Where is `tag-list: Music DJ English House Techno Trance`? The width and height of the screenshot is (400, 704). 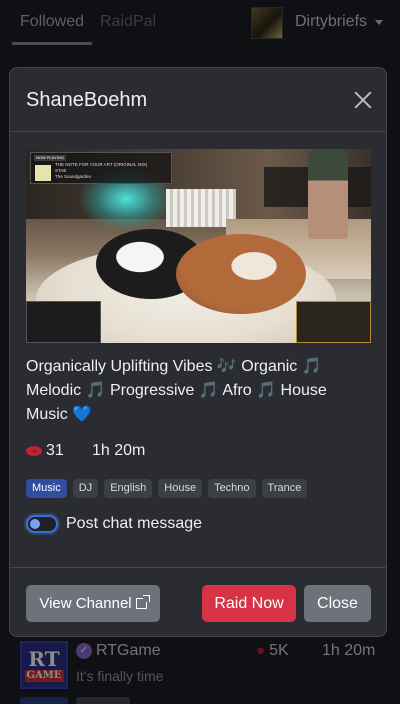
tag-list: Music DJ English House Techno Trance is located at coordinates (167, 488).